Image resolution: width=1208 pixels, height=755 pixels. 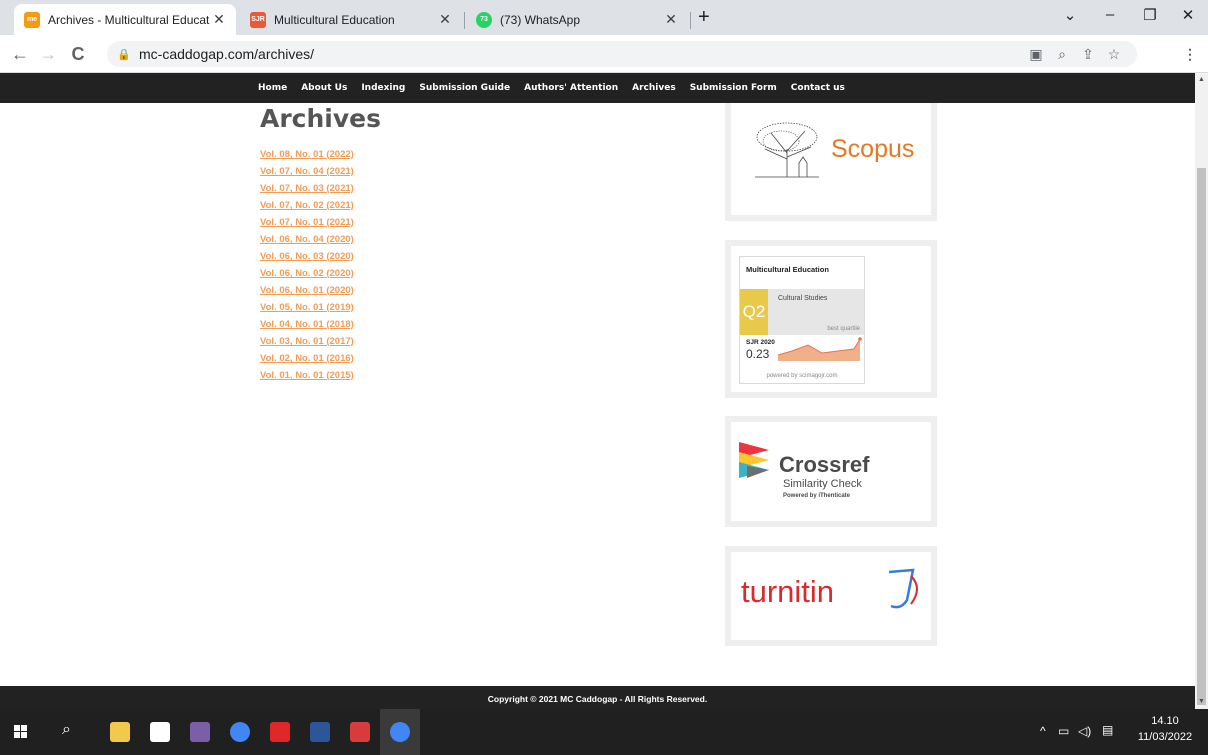 What do you see at coordinates (822, 484) in the screenshot?
I see `crossref-subtitle: Similarity Check` at bounding box center [822, 484].